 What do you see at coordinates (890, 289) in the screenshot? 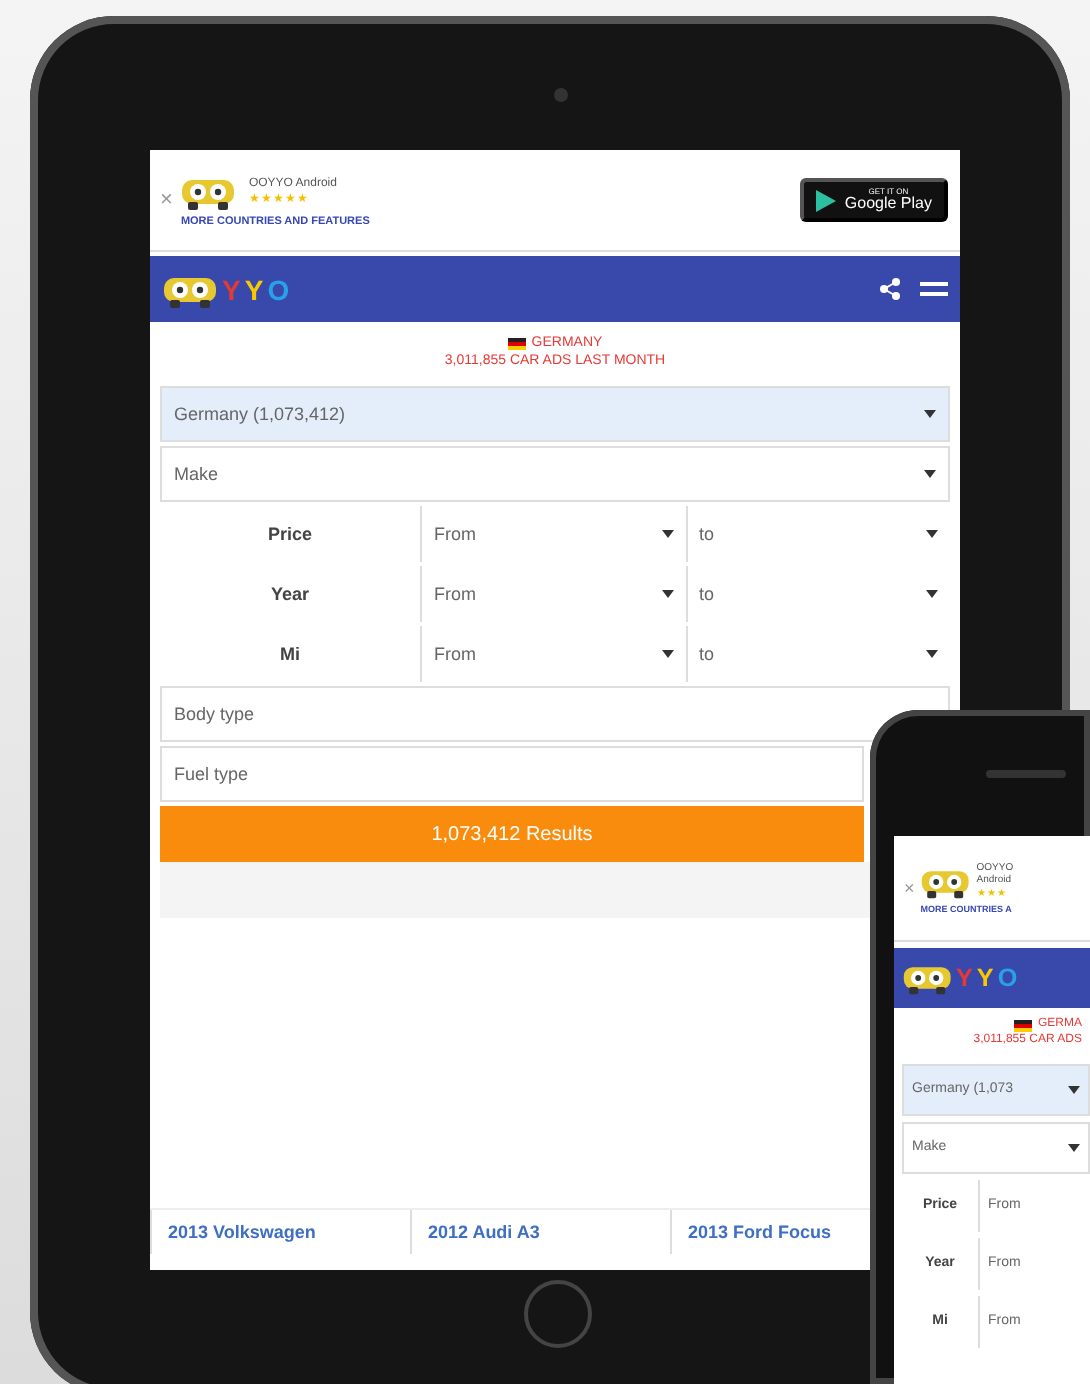
I see `share-icon` at bounding box center [890, 289].